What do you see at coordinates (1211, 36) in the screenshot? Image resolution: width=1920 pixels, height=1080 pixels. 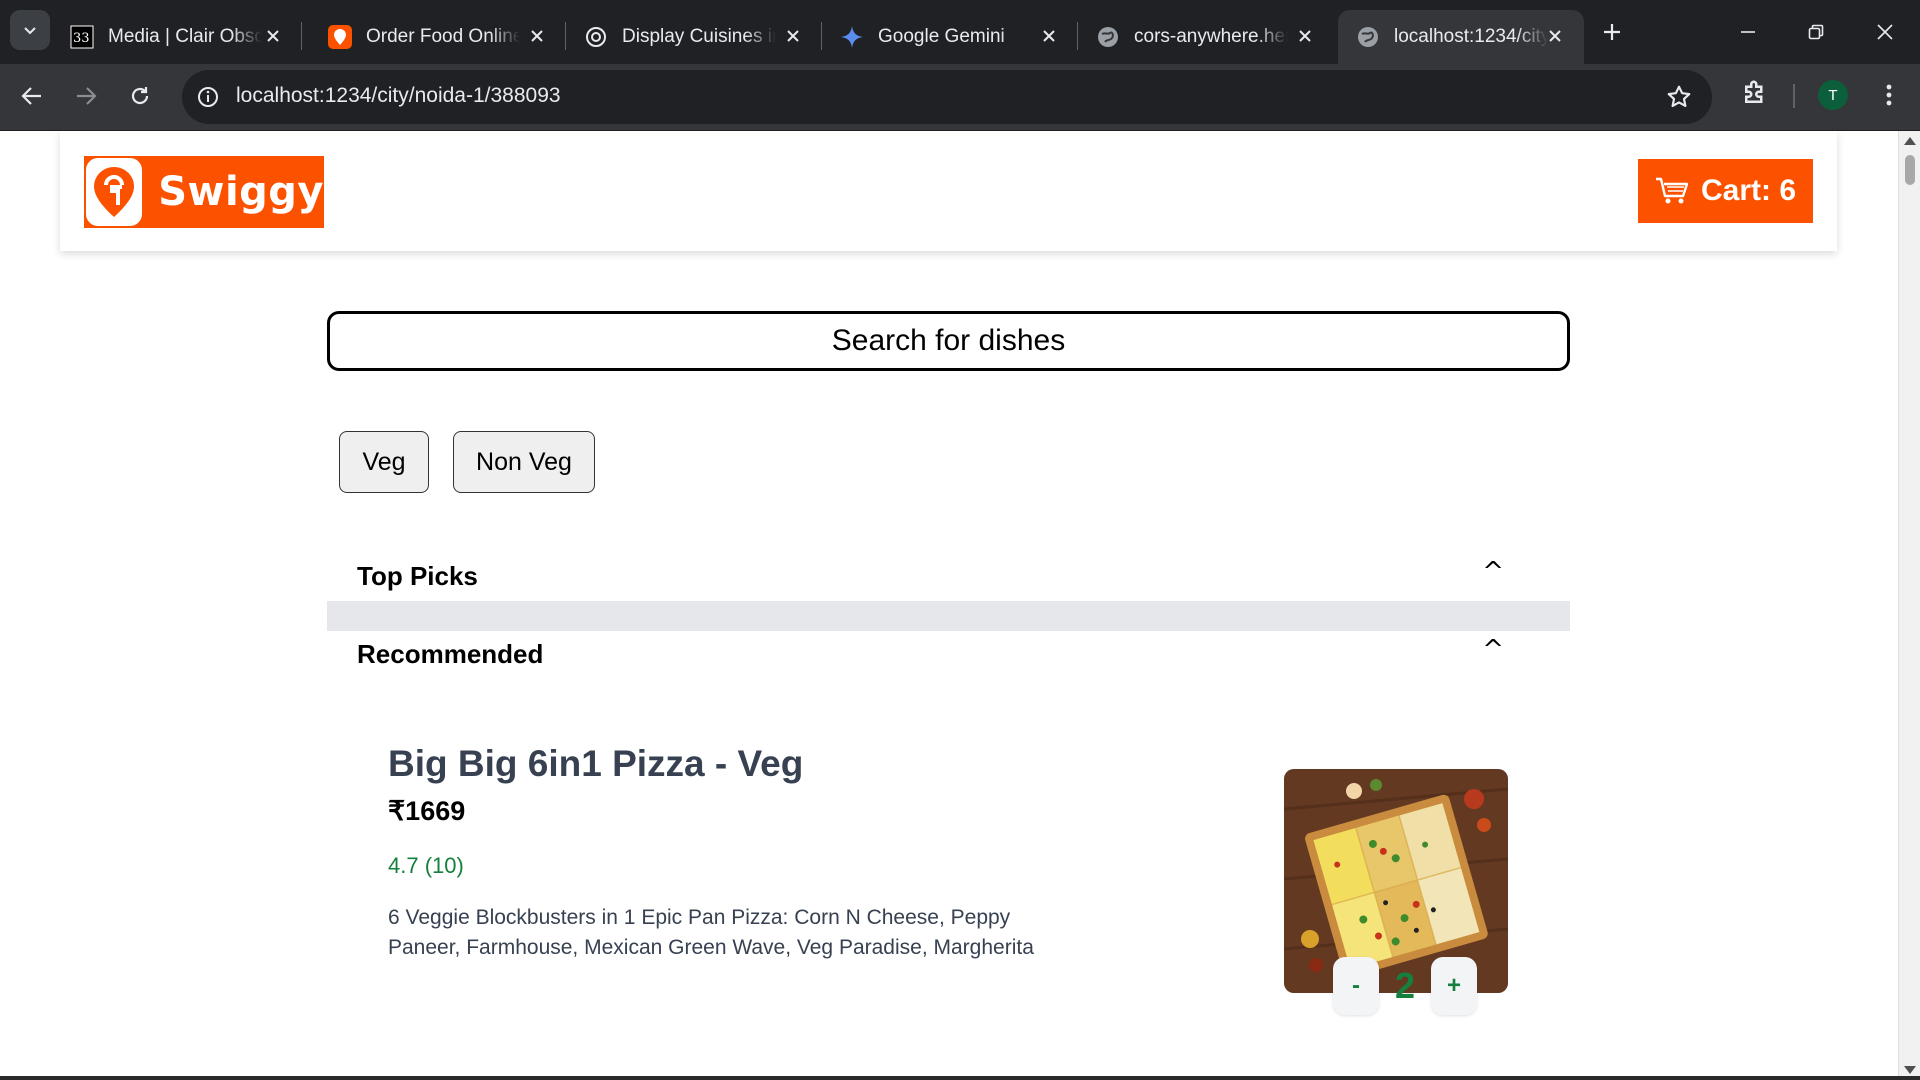 I see `tab-title: cors-anywhere.herokuapp` at bounding box center [1211, 36].